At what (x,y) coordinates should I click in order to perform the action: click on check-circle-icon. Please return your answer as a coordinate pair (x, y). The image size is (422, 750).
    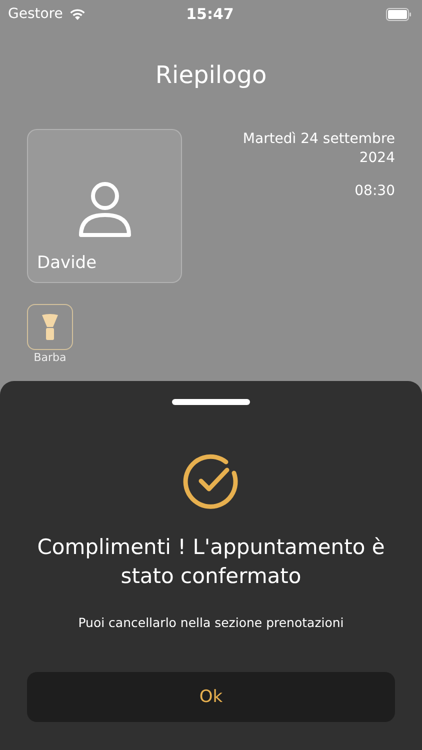
    Looking at the image, I should click on (211, 482).